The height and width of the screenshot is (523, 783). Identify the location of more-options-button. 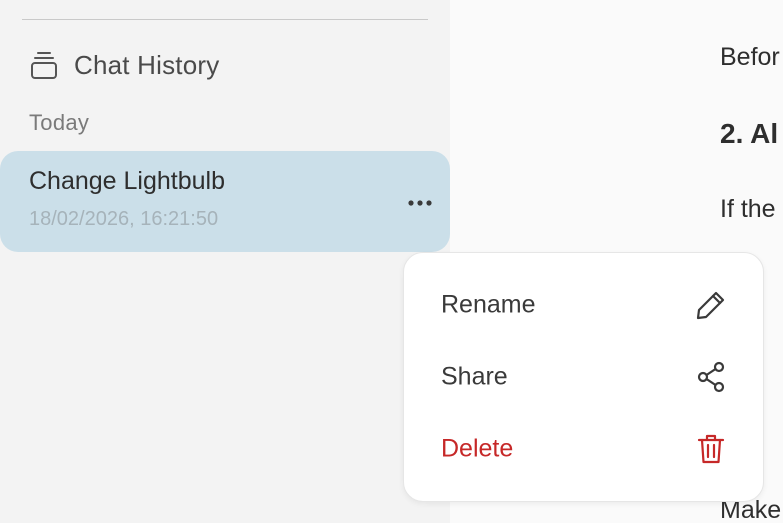
(420, 203).